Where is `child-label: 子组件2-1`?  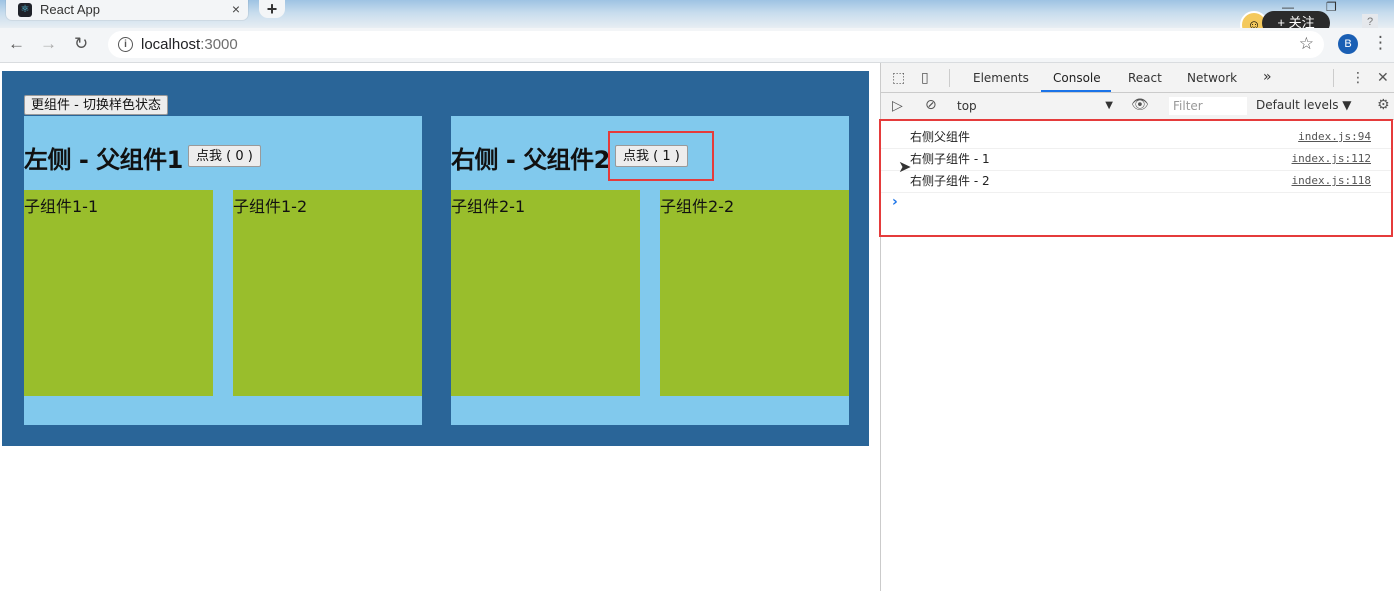
child-label: 子组件2-1 is located at coordinates (488, 206).